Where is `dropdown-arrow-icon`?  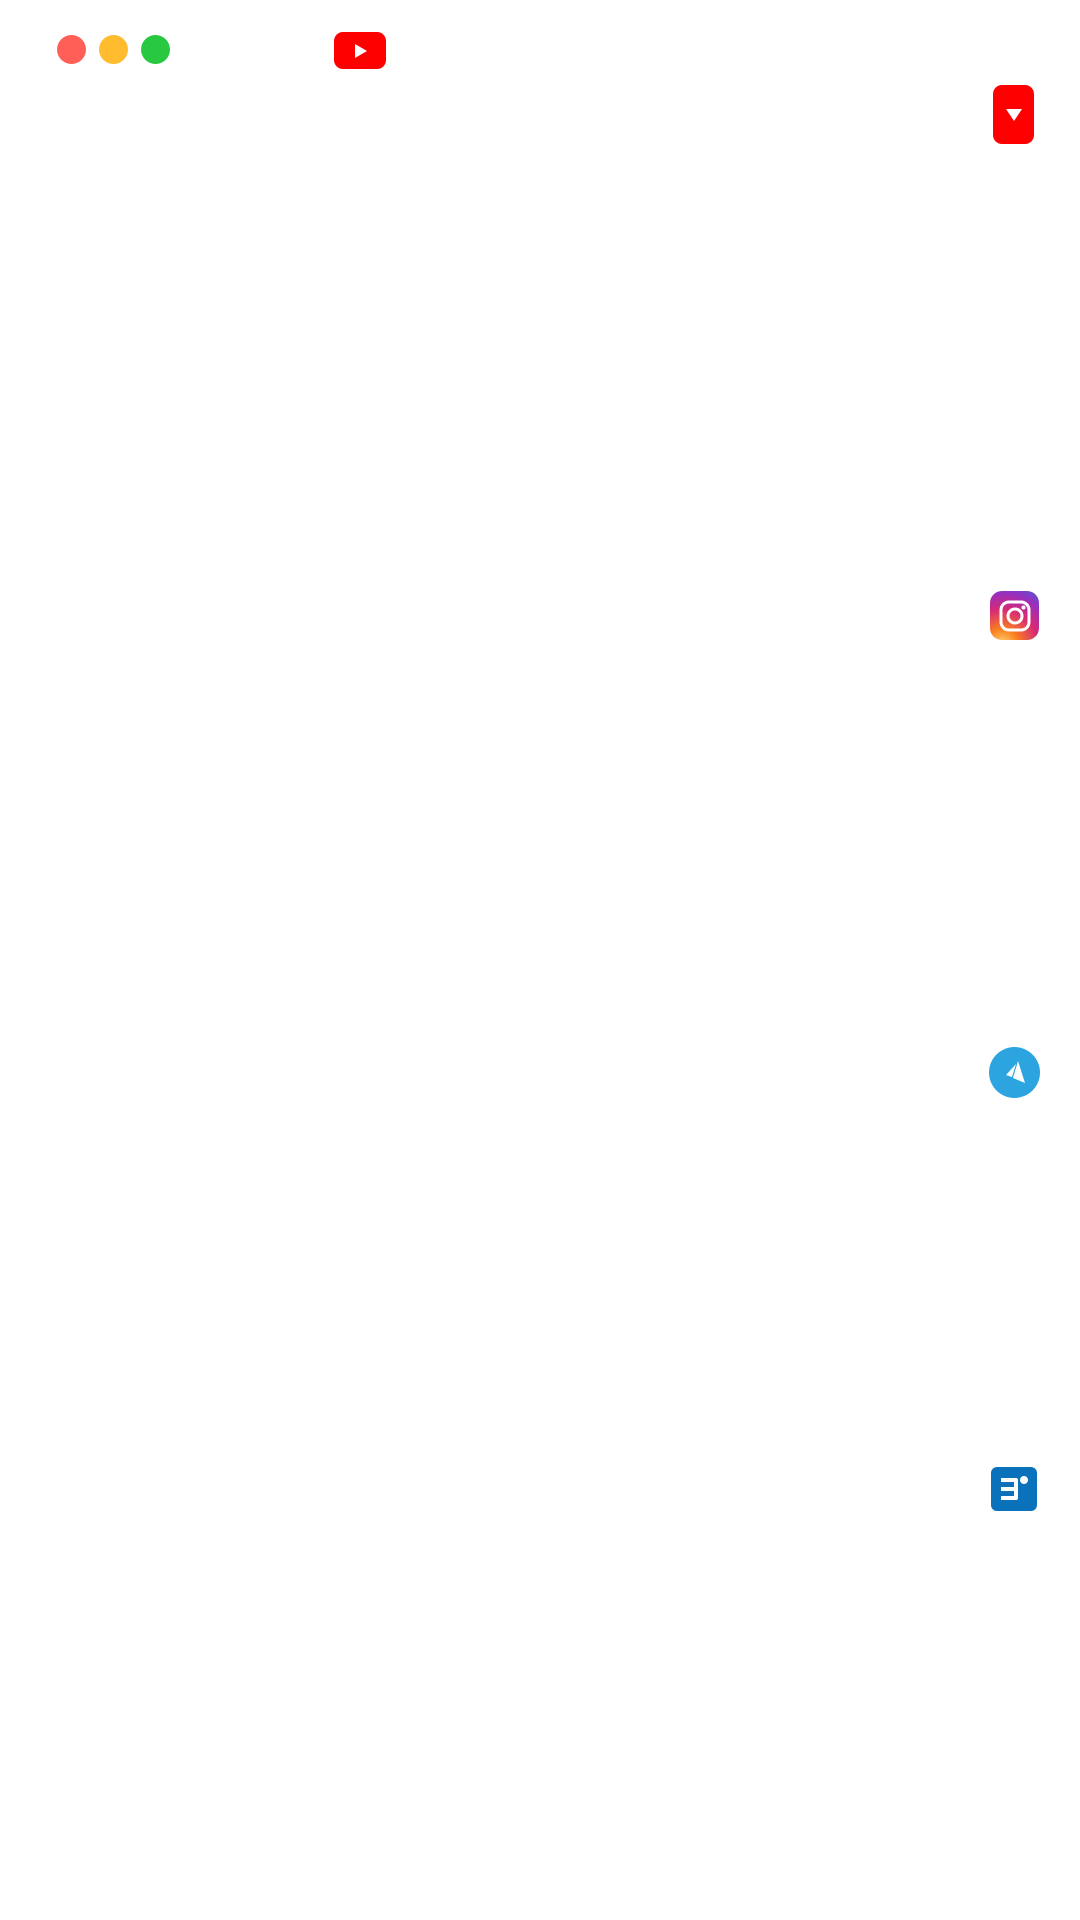
dropdown-arrow-icon is located at coordinates (1013, 114).